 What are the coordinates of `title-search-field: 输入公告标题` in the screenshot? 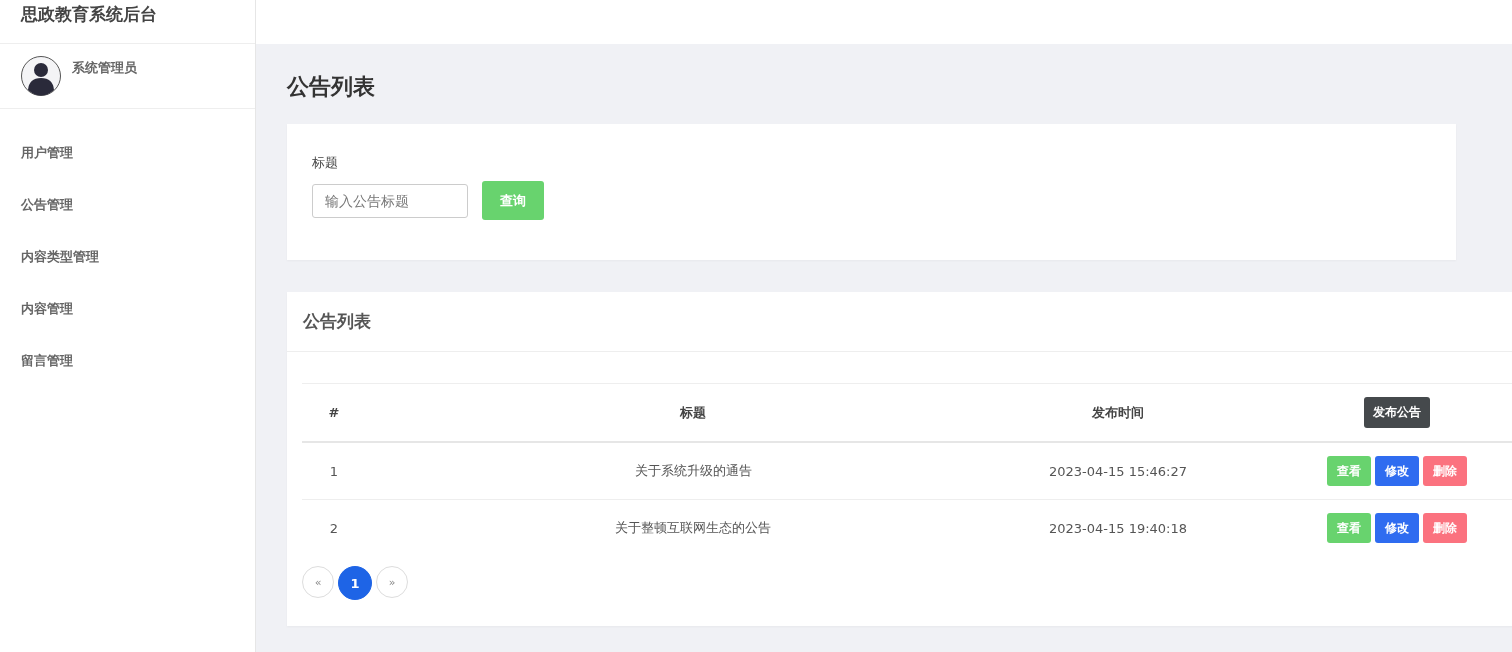 It's located at (390, 200).